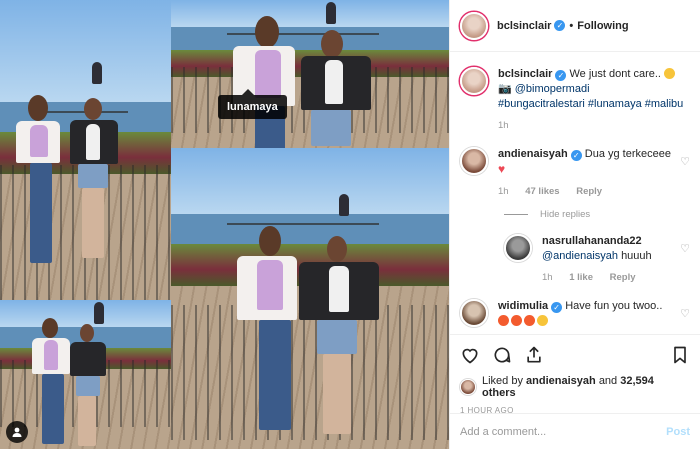 The height and width of the screenshot is (449, 700). I want to click on liked-by-prefix: Liked by, so click(502, 381).